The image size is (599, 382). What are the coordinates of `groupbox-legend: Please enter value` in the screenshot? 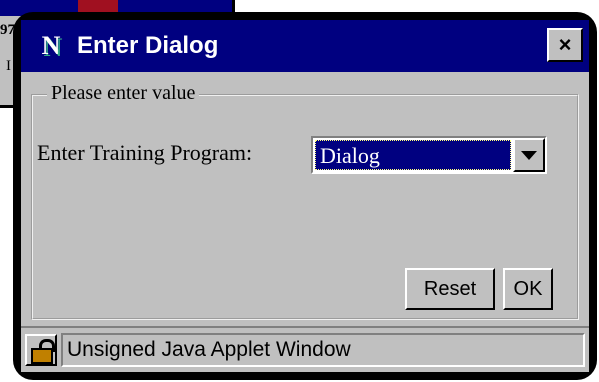 It's located at (123, 93).